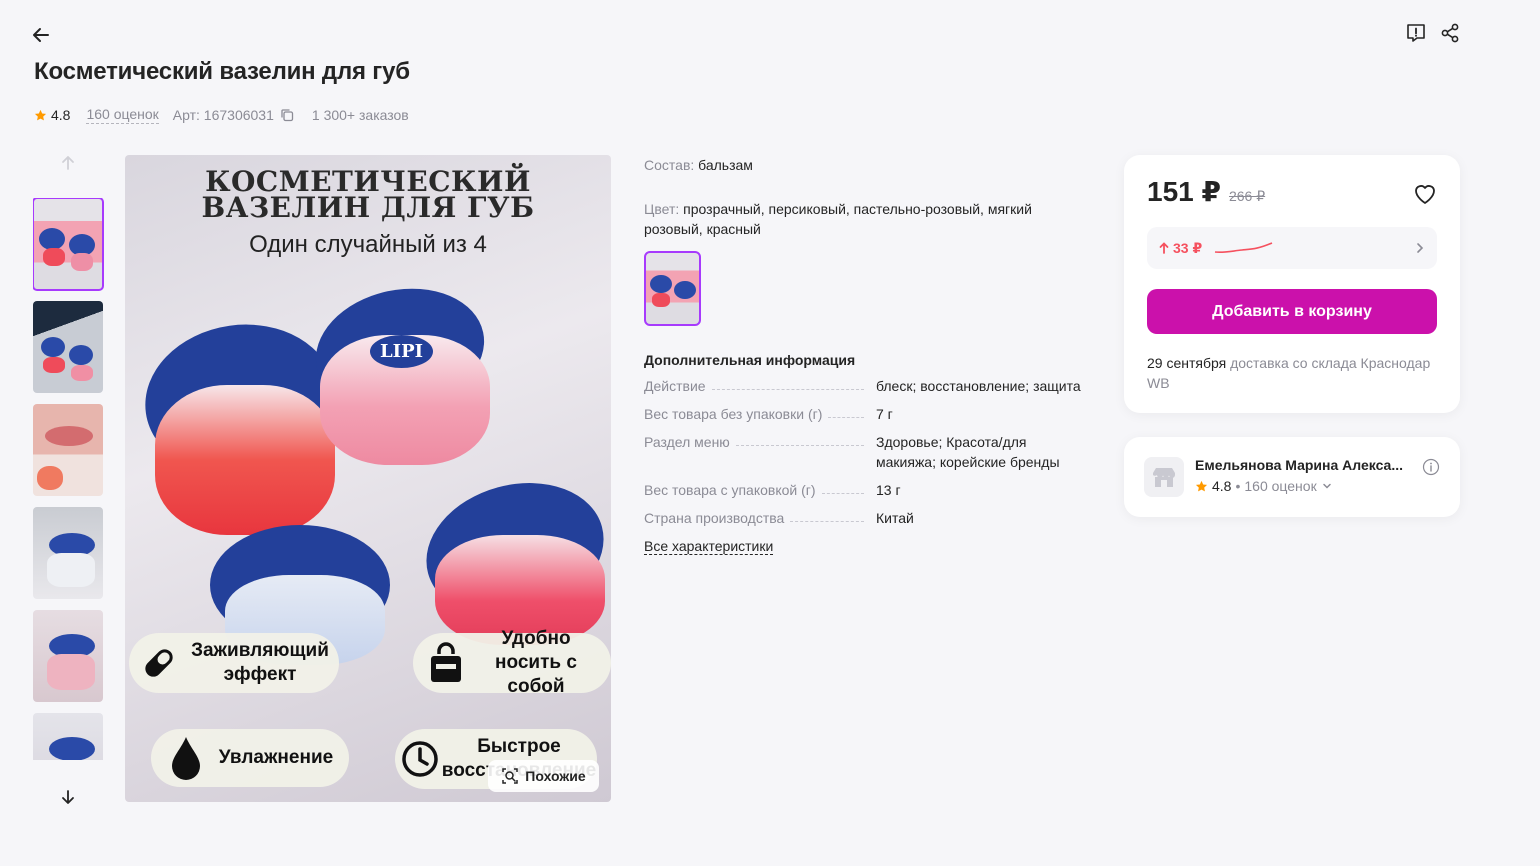  I want to click on badge-healing-line1: Заживляющий, so click(260, 650).